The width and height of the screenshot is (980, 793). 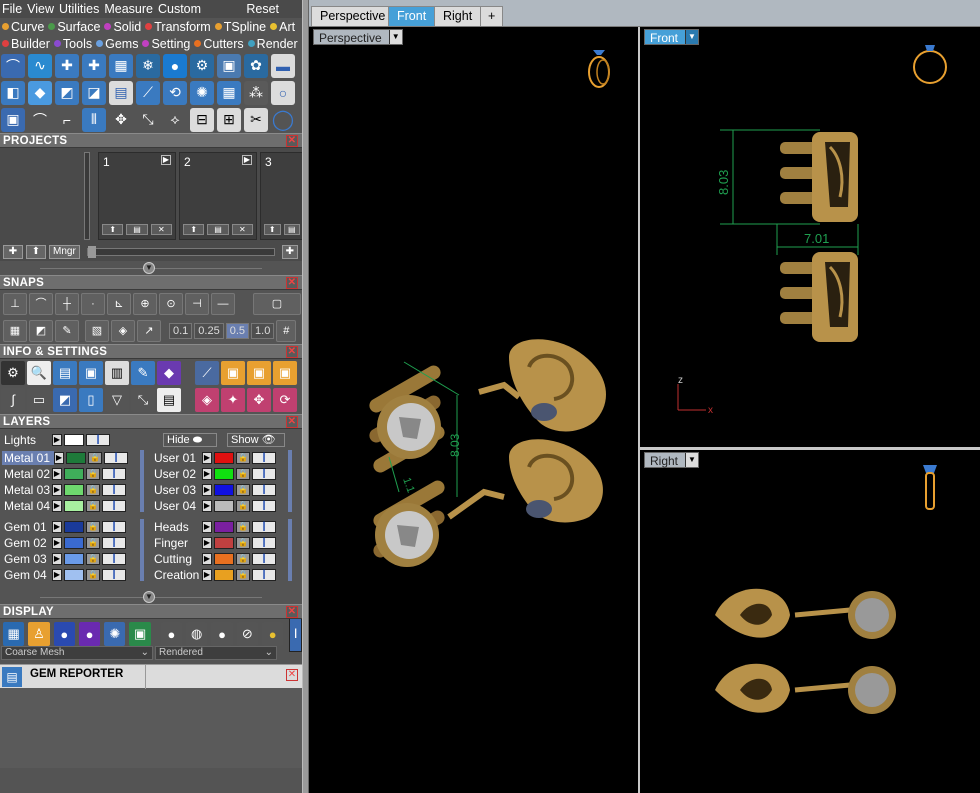 I want to click on spline-tool-icon: ∿, so click(x=40, y=65).